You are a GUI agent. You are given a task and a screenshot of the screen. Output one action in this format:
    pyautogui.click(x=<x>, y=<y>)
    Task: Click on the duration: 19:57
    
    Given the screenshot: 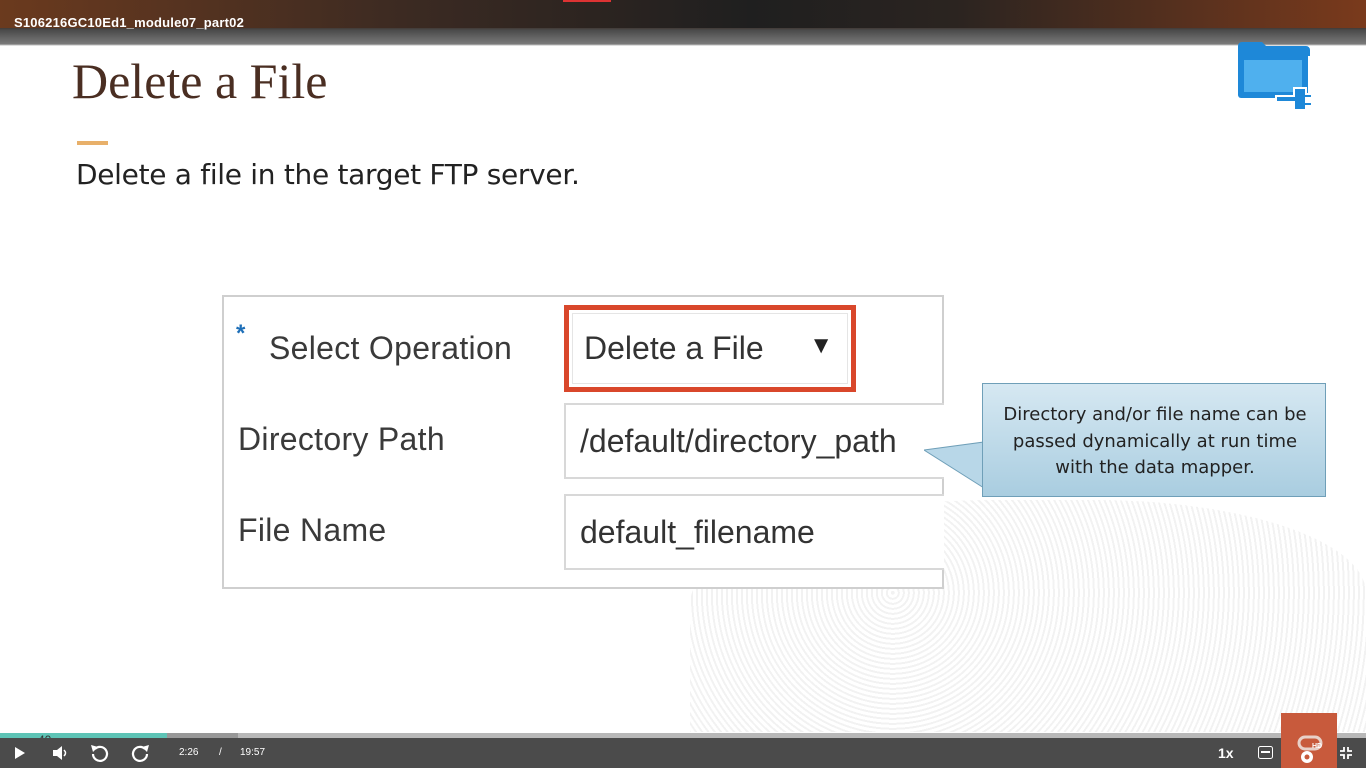 What is the action you would take?
    pyautogui.click(x=253, y=752)
    